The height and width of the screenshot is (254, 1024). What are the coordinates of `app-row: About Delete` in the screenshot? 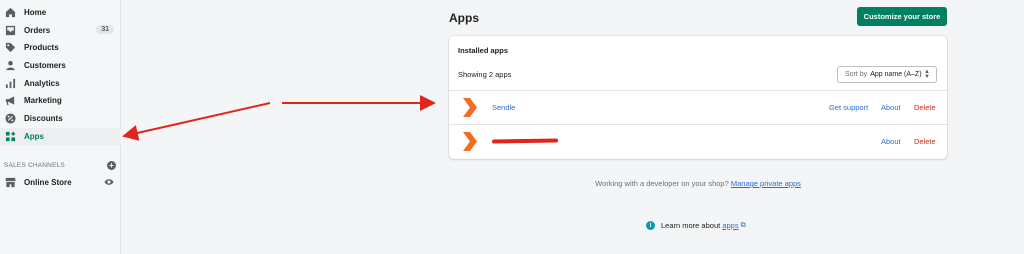 It's located at (698, 141).